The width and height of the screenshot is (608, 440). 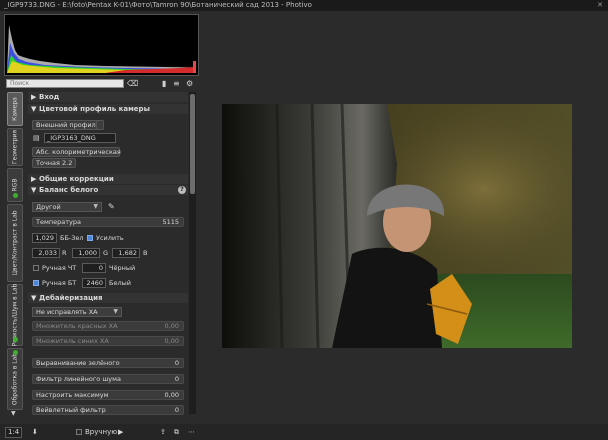 I want to click on bottom-toolbar: 1:4 ⬇ Вручную ▶ ⇪ ⧉ ⋯, so click(x=304, y=432).